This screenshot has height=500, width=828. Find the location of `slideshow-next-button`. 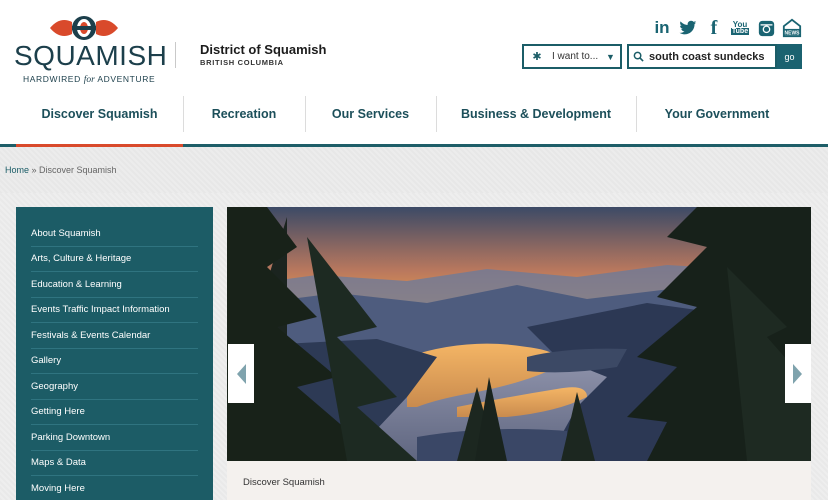

slideshow-next-button is located at coordinates (798, 373).